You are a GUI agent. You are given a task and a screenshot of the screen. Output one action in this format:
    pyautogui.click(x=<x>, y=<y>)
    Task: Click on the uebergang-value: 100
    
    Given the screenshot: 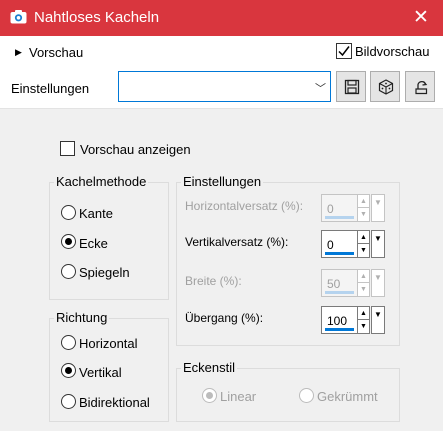 What is the action you would take?
    pyautogui.click(x=339, y=320)
    